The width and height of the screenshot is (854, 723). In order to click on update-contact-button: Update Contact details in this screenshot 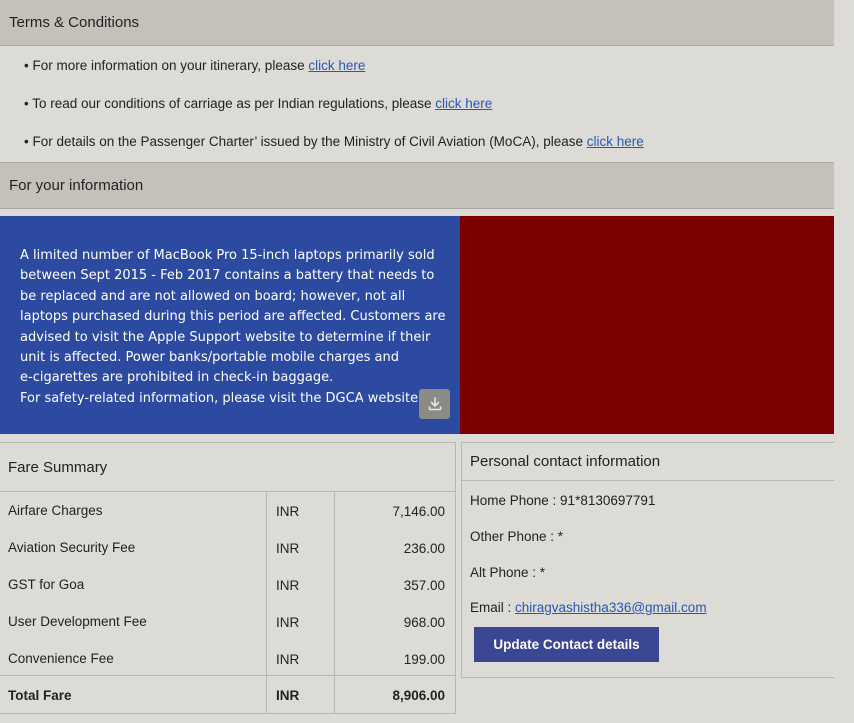, I will do `click(566, 644)`.